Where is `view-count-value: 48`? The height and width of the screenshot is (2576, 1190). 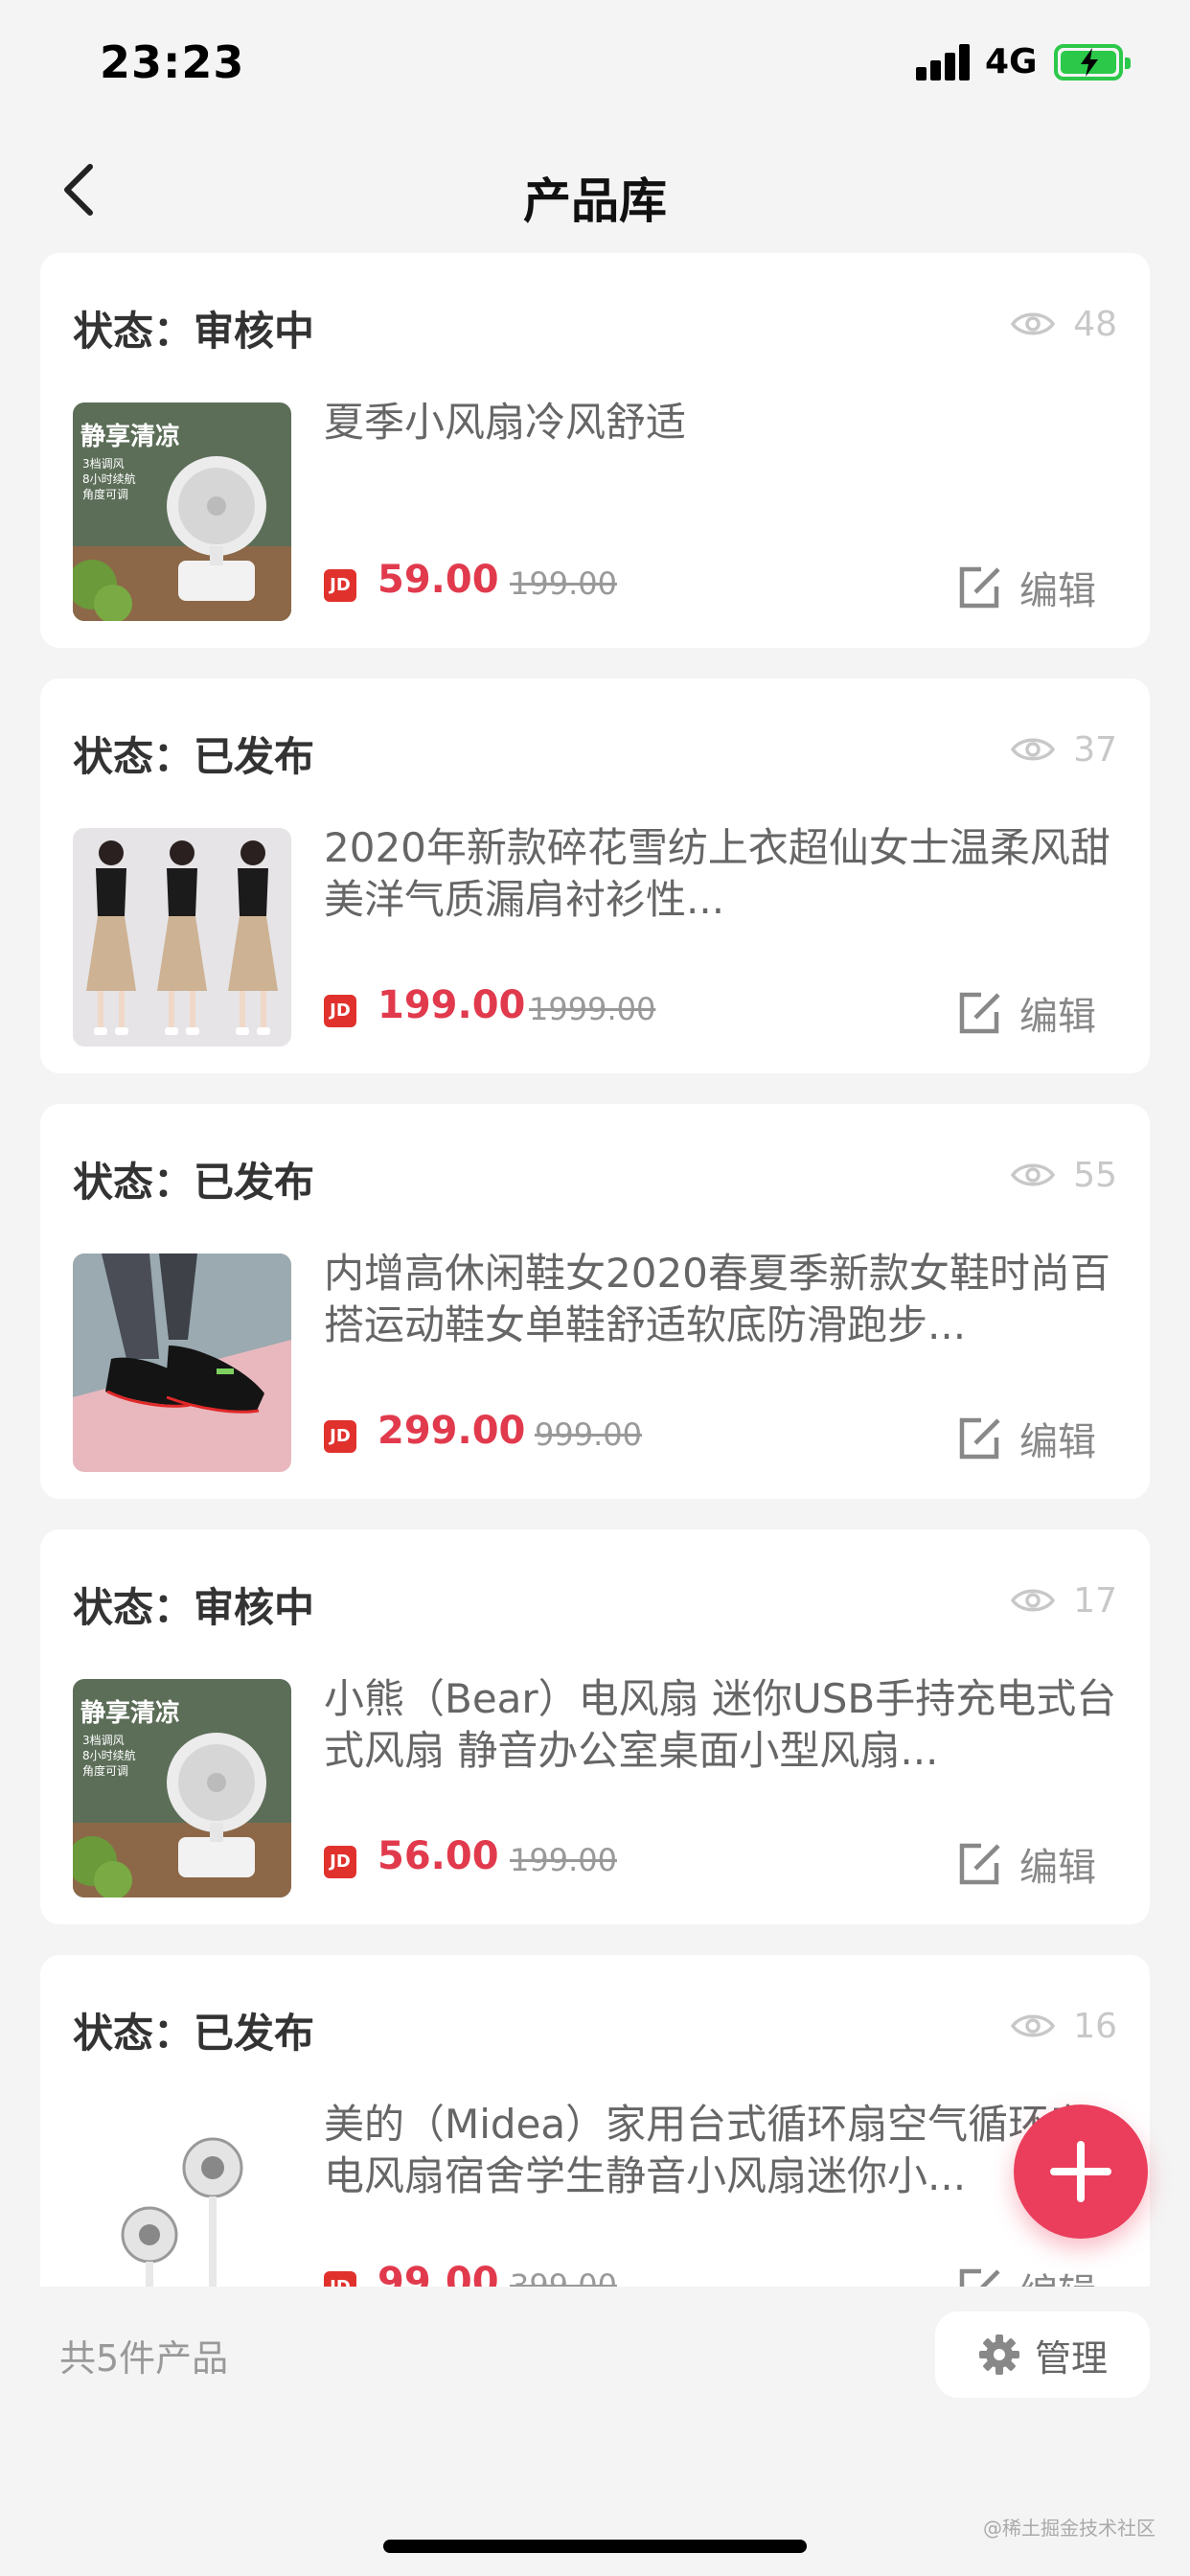
view-count-value: 48 is located at coordinates (1095, 324).